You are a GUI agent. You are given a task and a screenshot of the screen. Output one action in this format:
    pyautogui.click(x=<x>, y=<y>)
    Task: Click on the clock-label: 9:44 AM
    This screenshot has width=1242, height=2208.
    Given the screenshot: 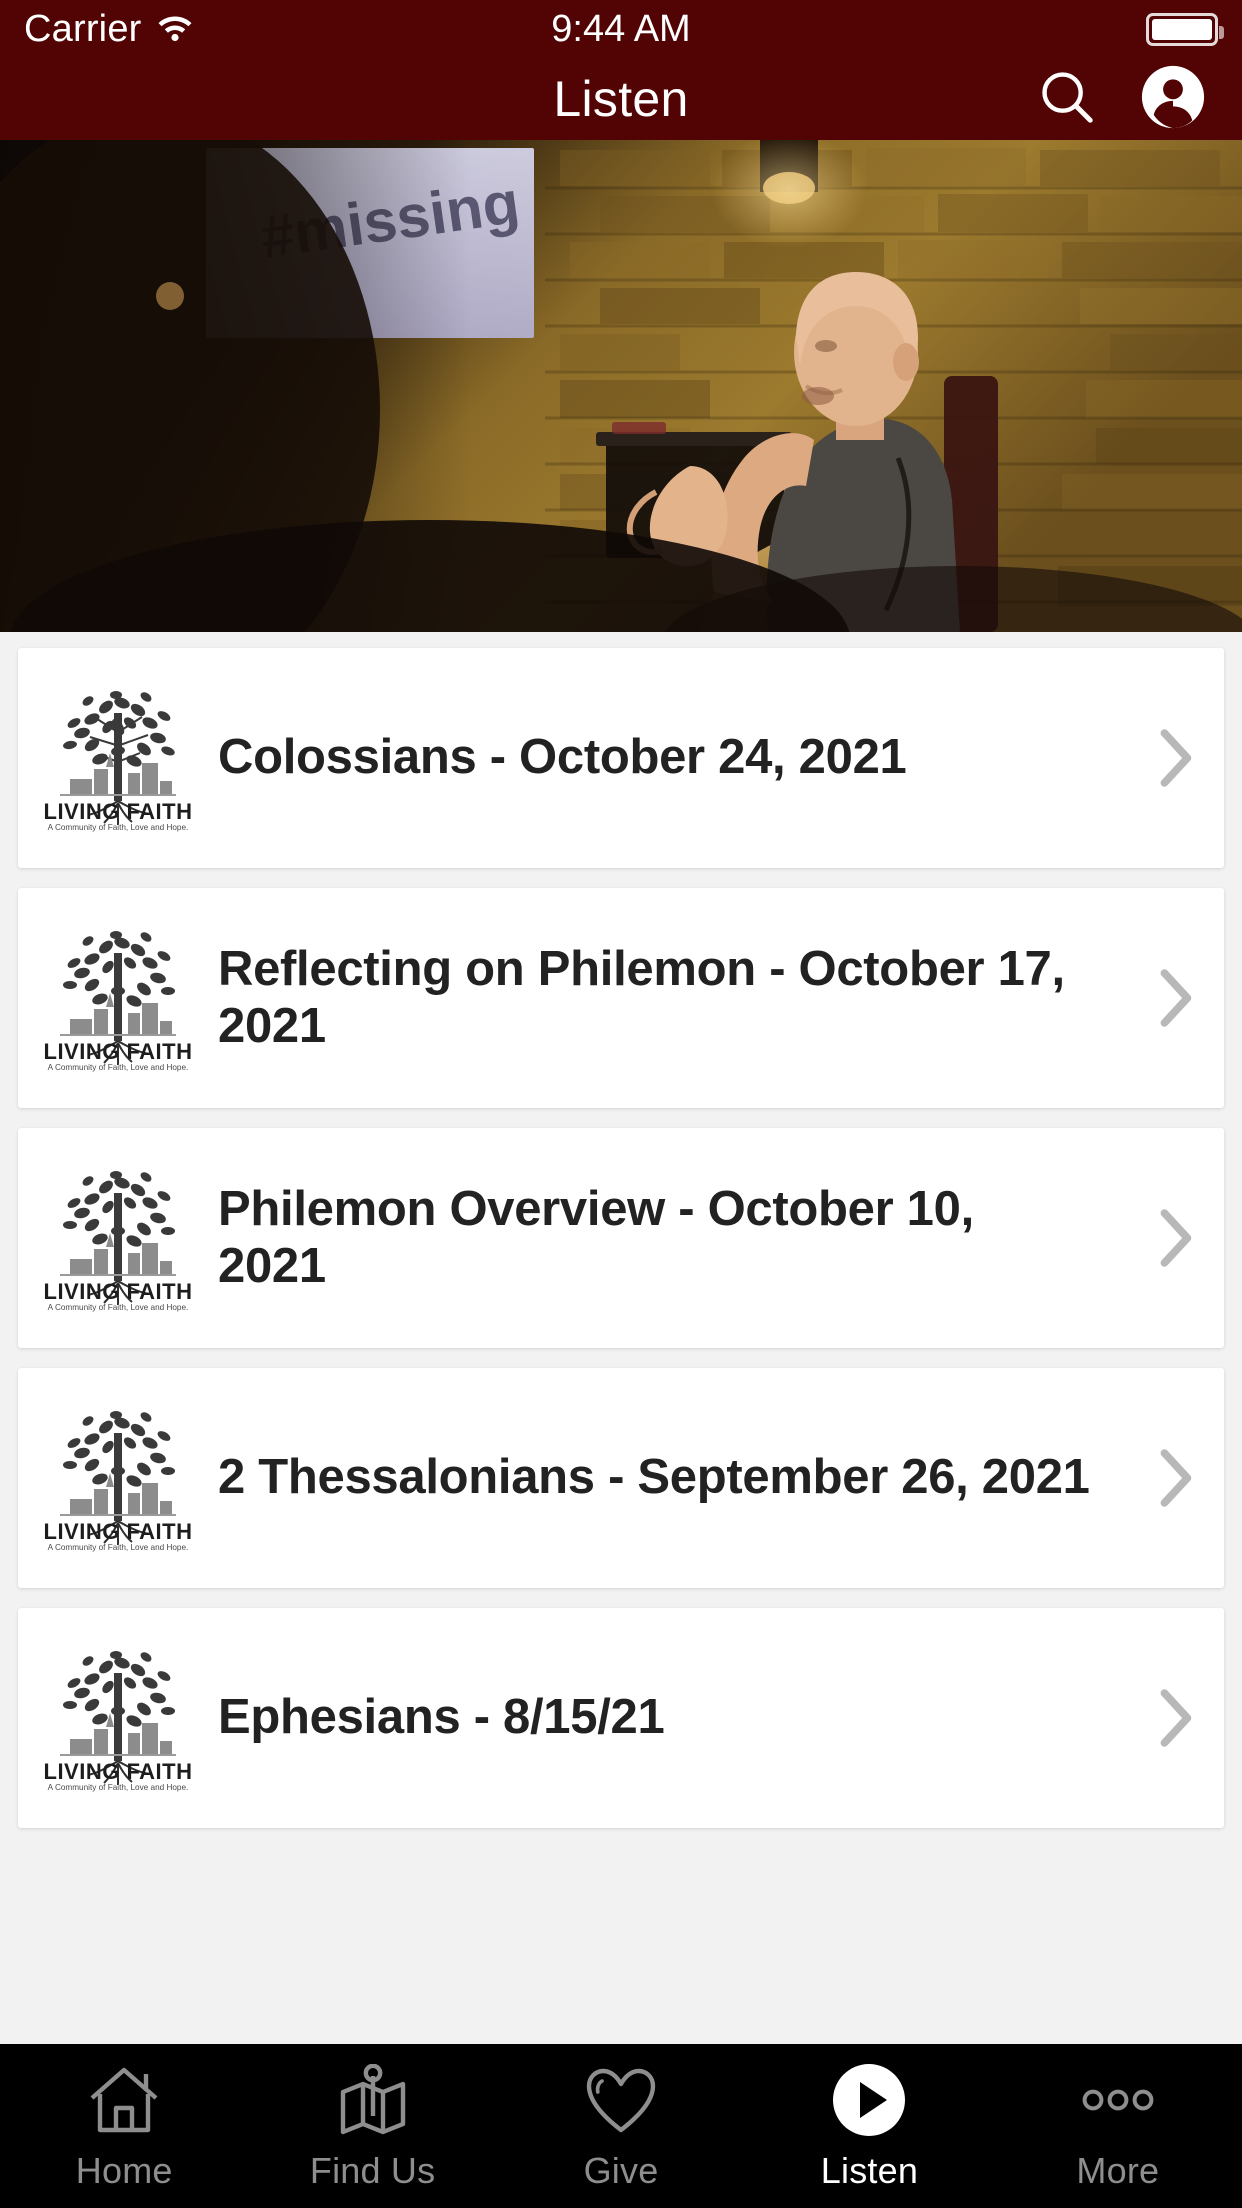 What is the action you would take?
    pyautogui.click(x=621, y=28)
    